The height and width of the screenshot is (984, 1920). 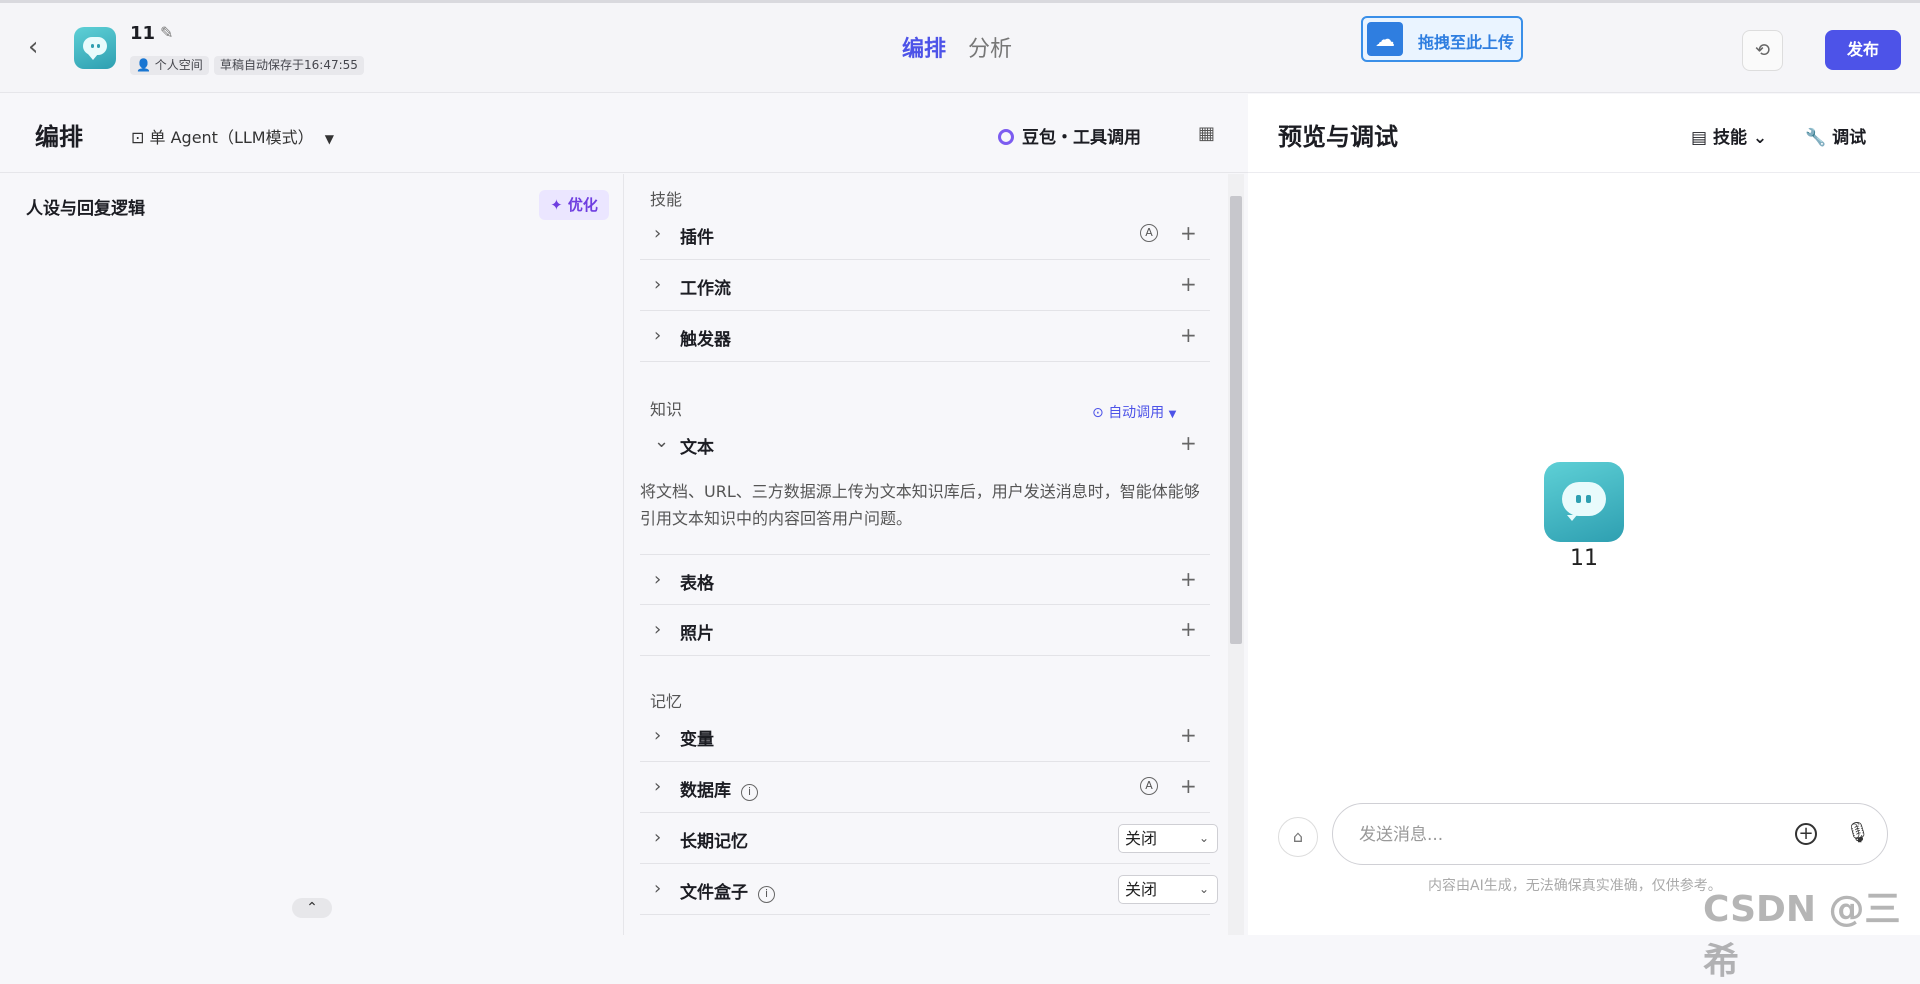 What do you see at coordinates (697, 740) in the screenshot?
I see `variable-label: 变量` at bounding box center [697, 740].